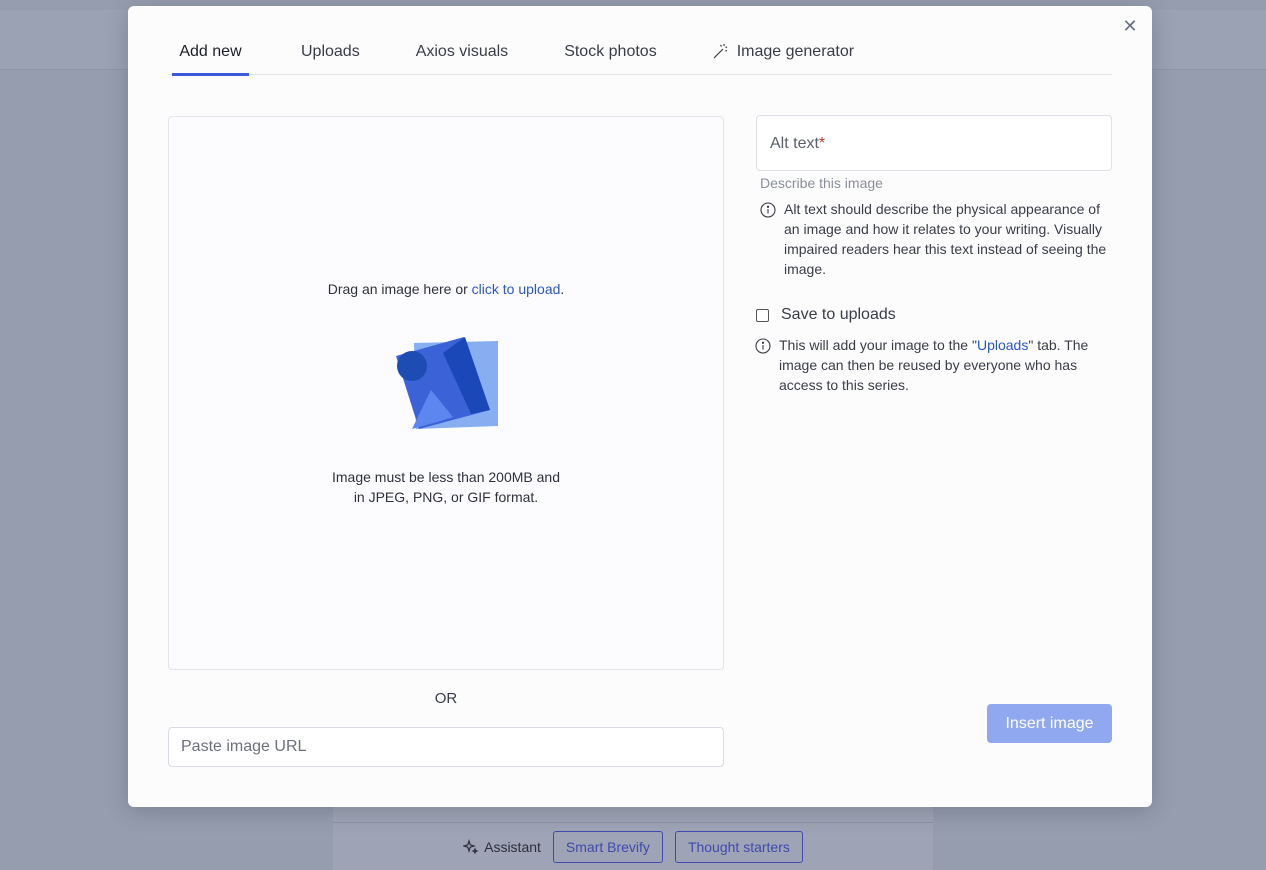 The width and height of the screenshot is (1266, 870). I want to click on drag-suffix: ., so click(562, 289).